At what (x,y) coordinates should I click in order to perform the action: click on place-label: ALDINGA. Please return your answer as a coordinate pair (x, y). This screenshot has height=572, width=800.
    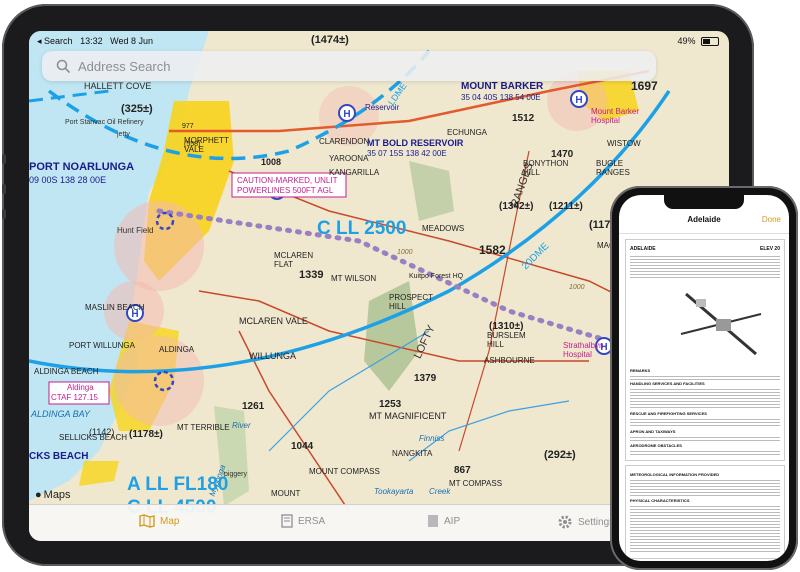
    Looking at the image, I should click on (177, 349).